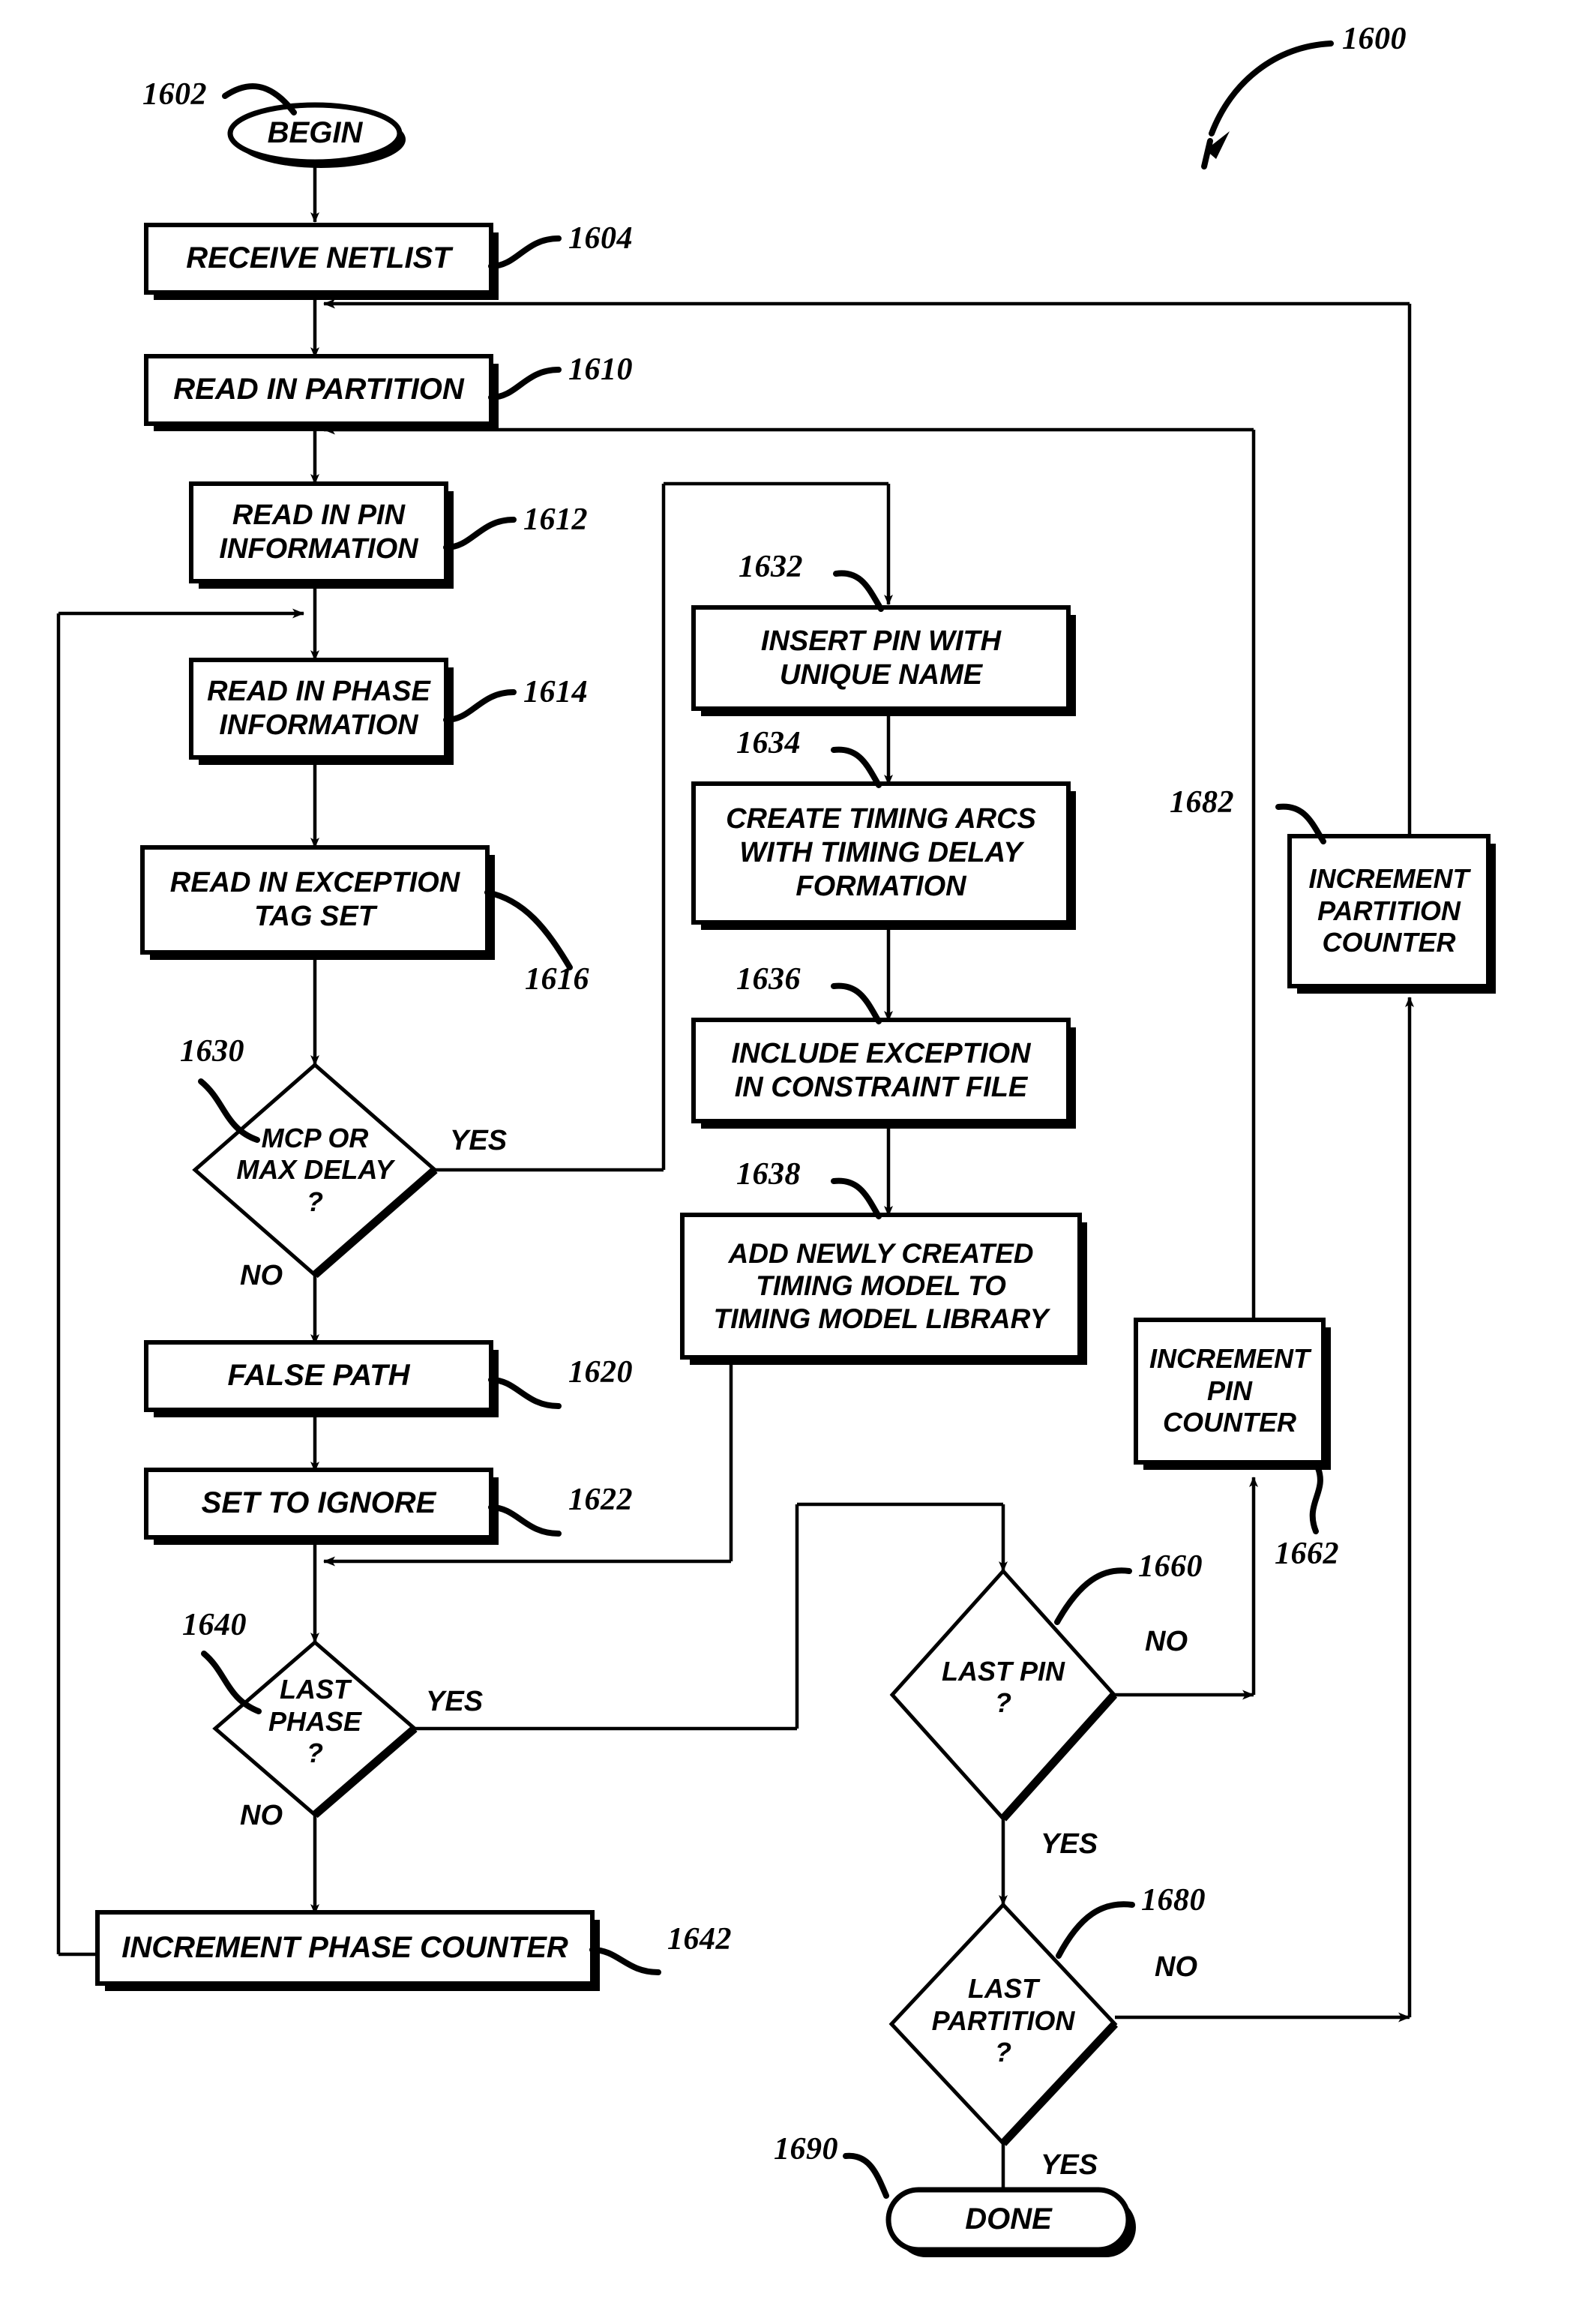 The height and width of the screenshot is (2324, 1582). What do you see at coordinates (479, 1140) in the screenshot?
I see `branch-label-mcp-yes: YES` at bounding box center [479, 1140].